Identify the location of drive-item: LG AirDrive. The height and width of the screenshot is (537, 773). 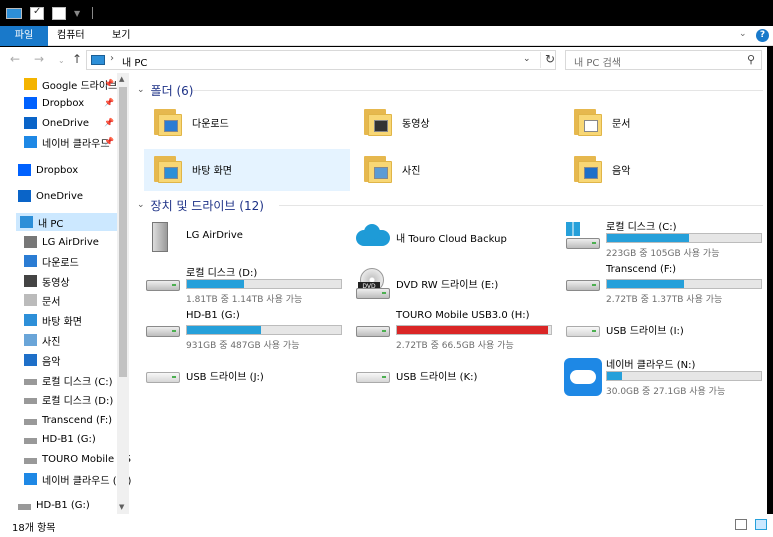
(243, 237).